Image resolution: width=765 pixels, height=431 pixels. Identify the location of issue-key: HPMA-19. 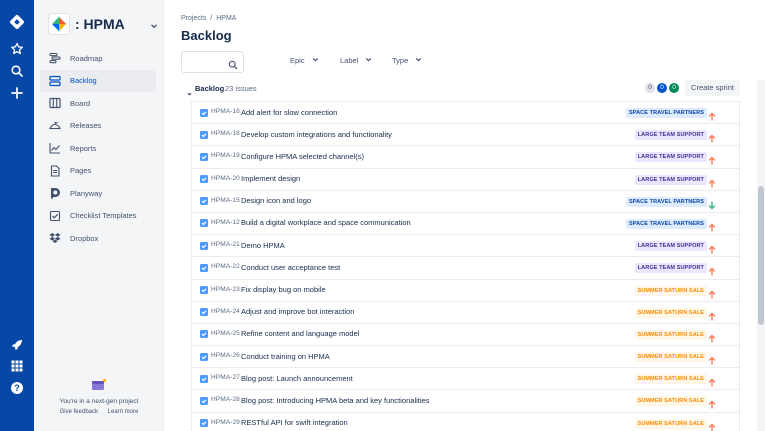
(225, 155).